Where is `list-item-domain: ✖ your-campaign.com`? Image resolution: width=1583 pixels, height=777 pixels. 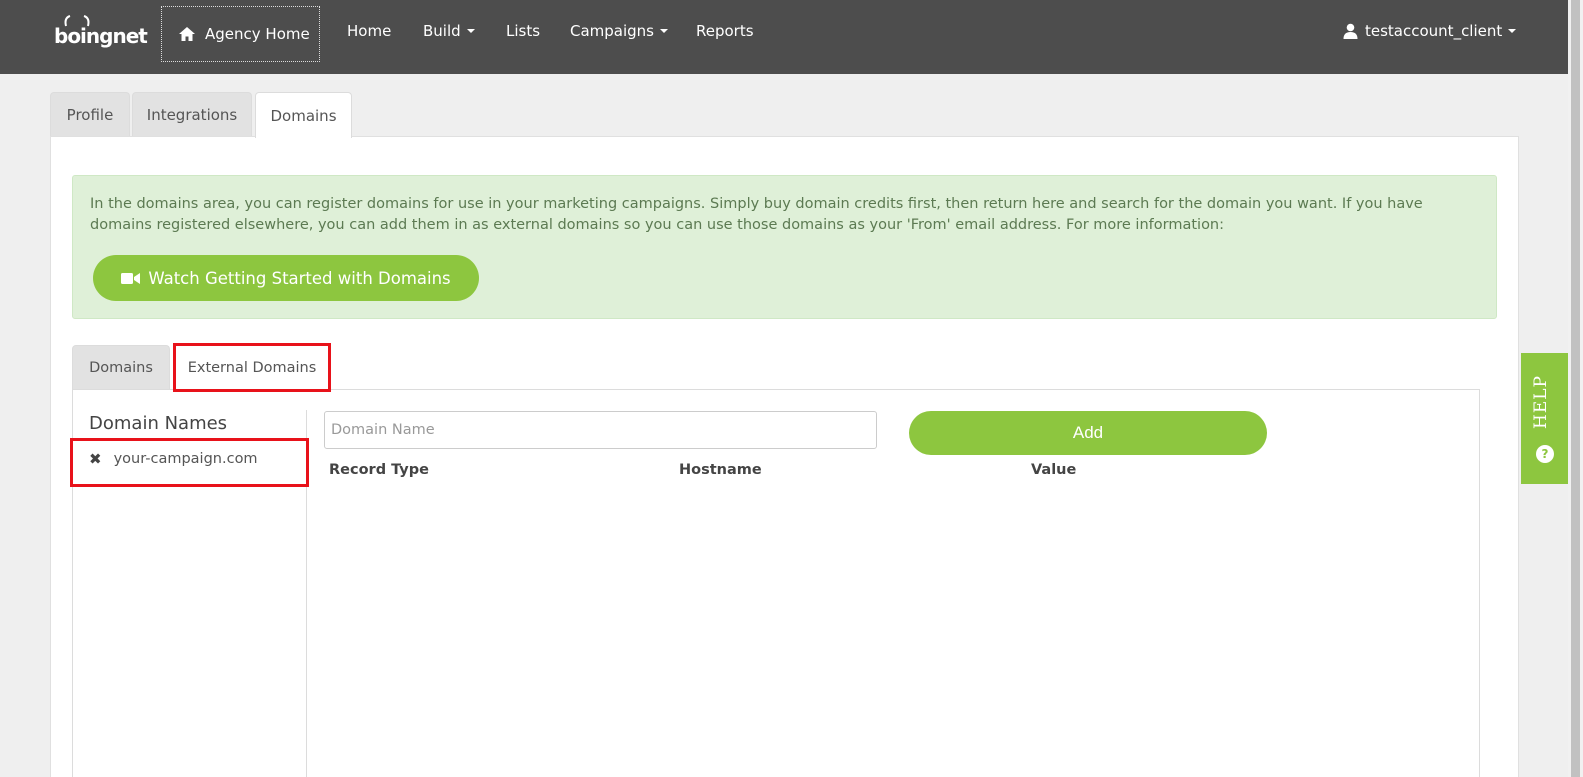 list-item-domain: ✖ your-campaign.com is located at coordinates (173, 459).